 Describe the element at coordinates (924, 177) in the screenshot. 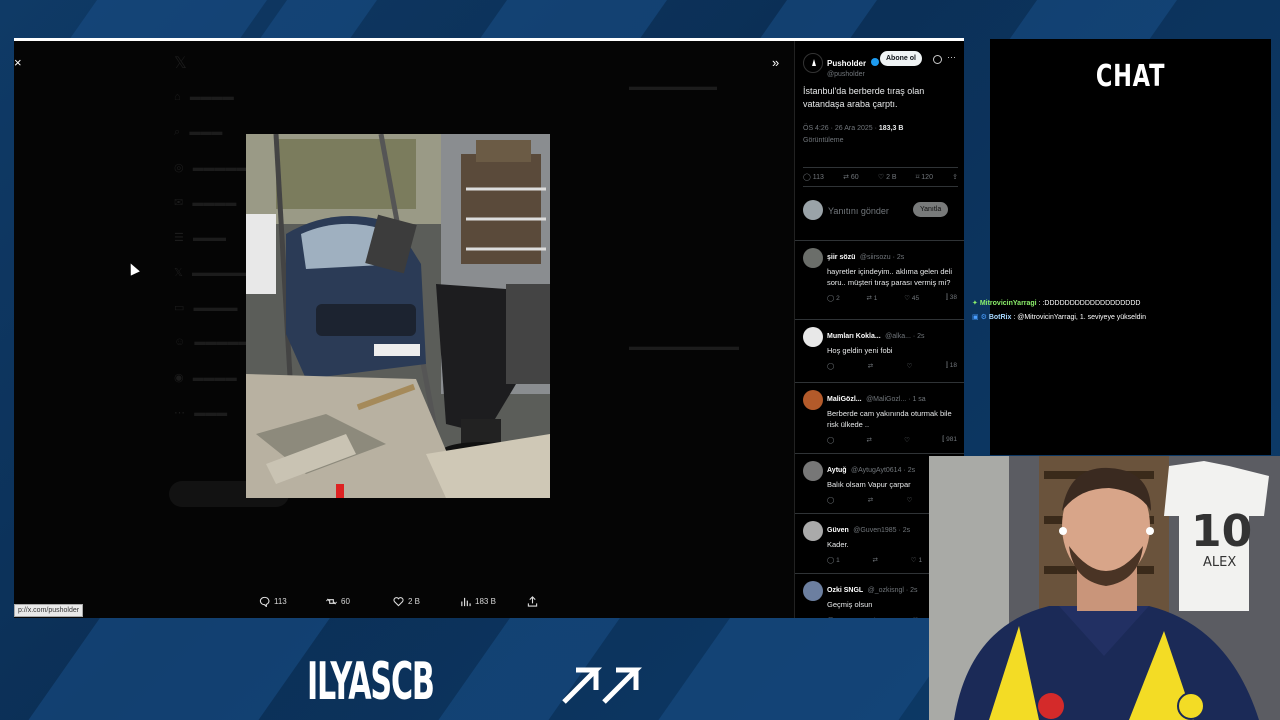

I see `bookmark-stat: ⌑ 120` at that location.